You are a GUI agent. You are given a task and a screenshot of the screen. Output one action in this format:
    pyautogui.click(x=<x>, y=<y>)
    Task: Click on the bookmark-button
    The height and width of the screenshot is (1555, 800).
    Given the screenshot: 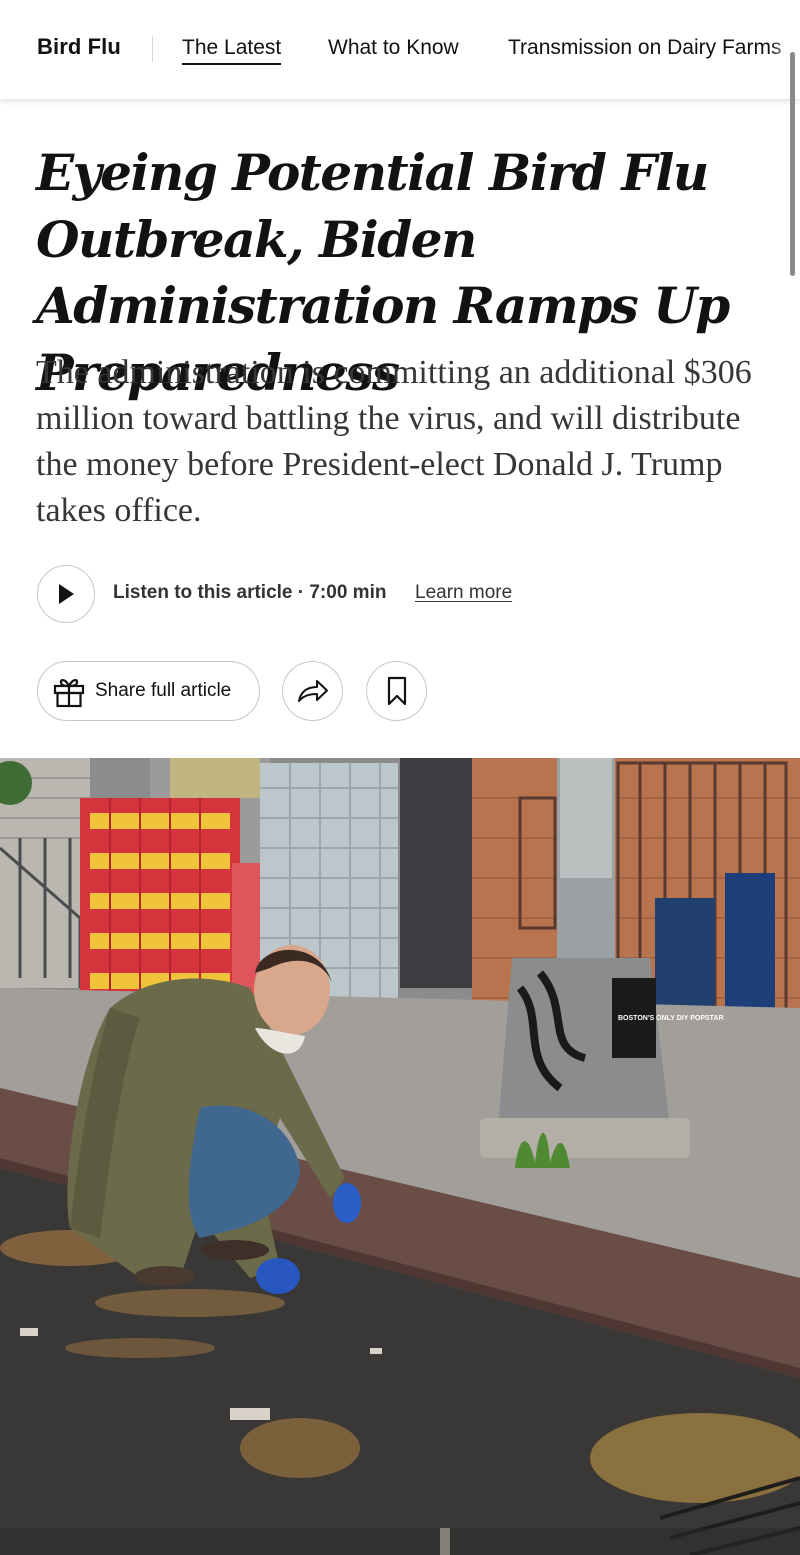 What is the action you would take?
    pyautogui.click(x=396, y=691)
    